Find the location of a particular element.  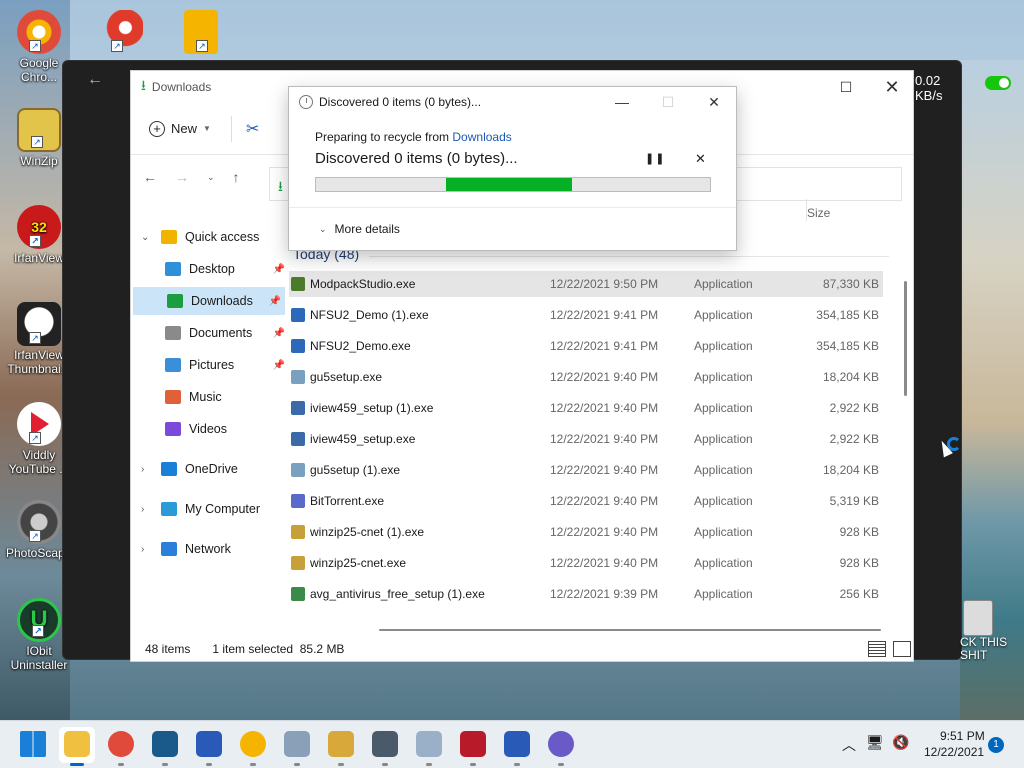

close-button: ✕ is located at coordinates (892, 87).